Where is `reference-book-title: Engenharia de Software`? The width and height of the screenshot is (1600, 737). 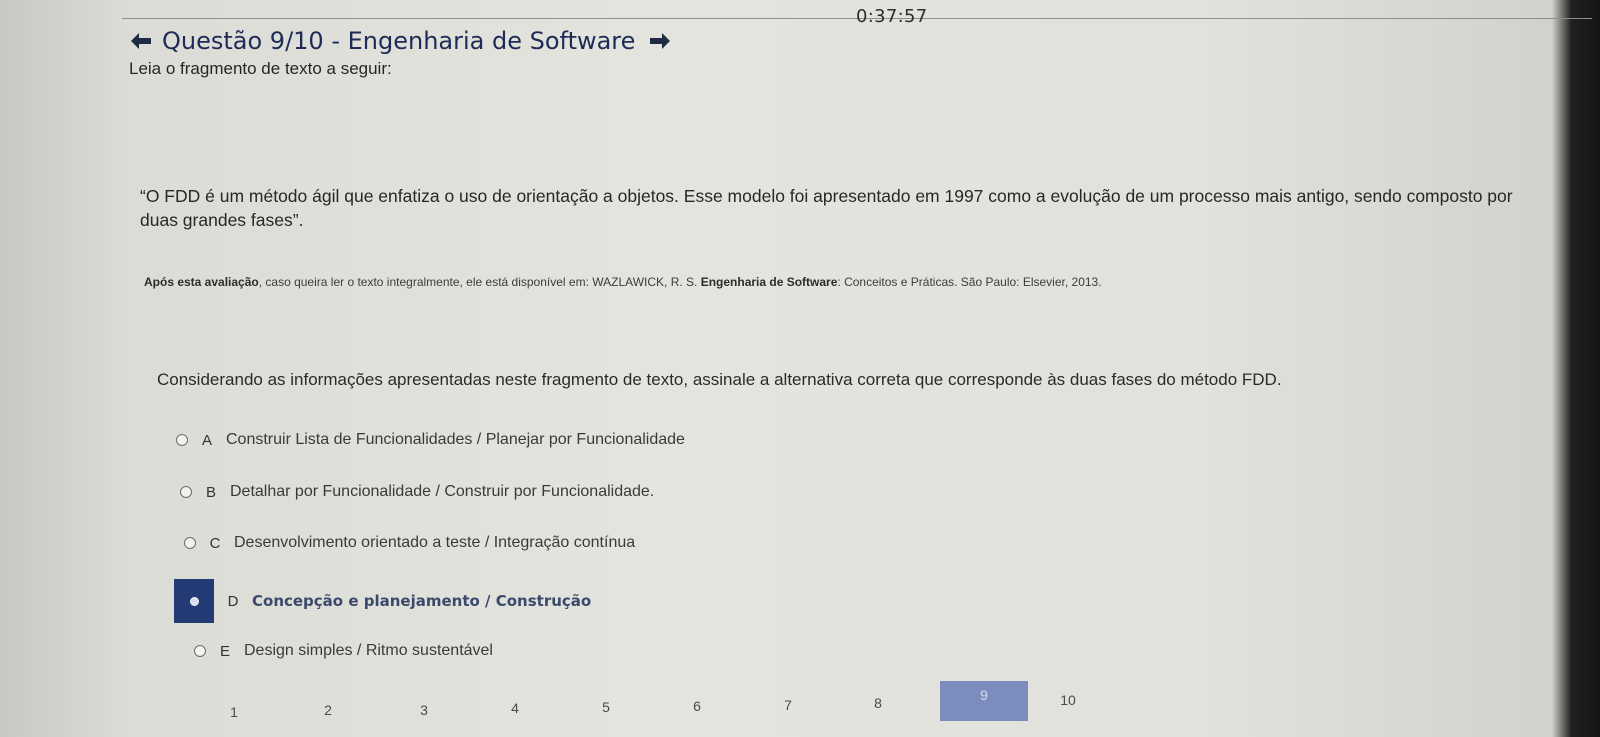 reference-book-title: Engenharia de Software is located at coordinates (769, 282).